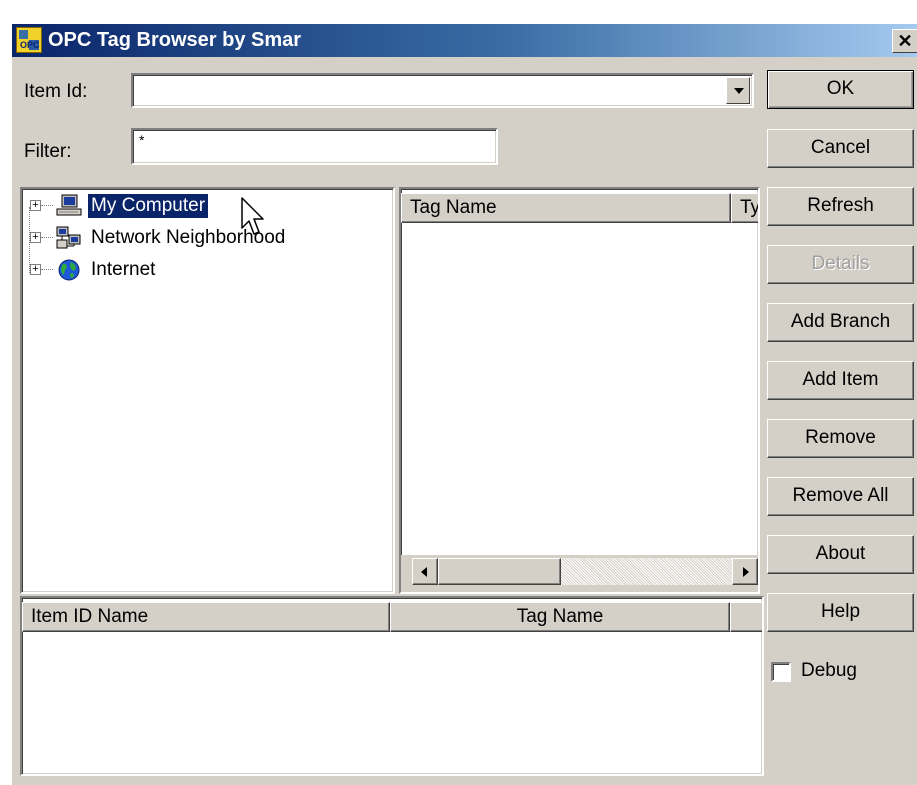 This screenshot has width=917, height=785. What do you see at coordinates (206, 617) in the screenshot?
I see `column-header-item-id-name: Item ID Name` at bounding box center [206, 617].